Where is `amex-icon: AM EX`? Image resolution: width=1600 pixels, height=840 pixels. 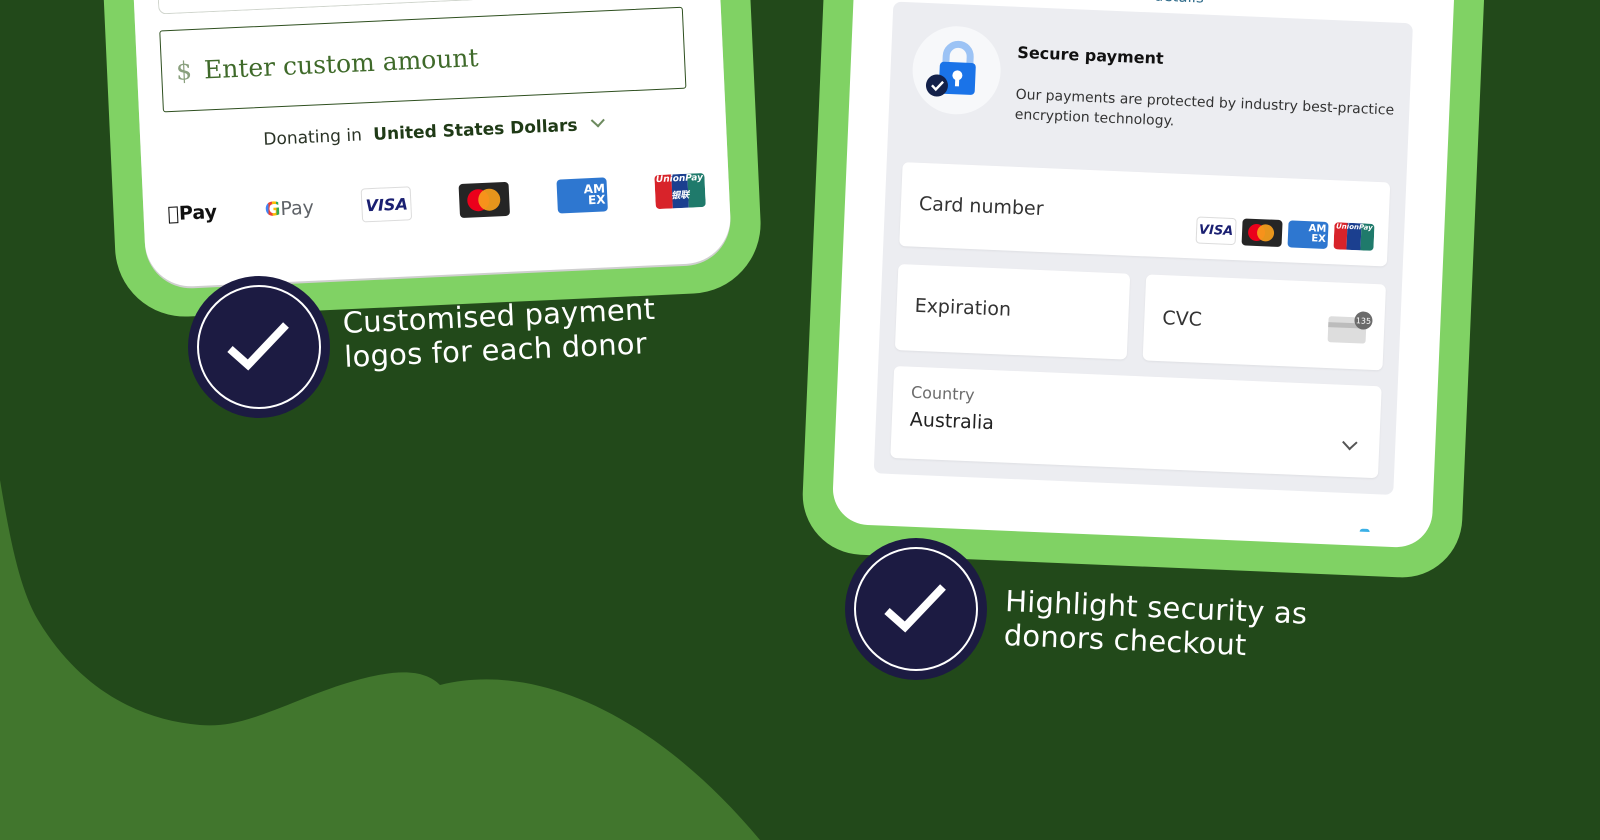
amex-icon: AM EX is located at coordinates (1308, 234).